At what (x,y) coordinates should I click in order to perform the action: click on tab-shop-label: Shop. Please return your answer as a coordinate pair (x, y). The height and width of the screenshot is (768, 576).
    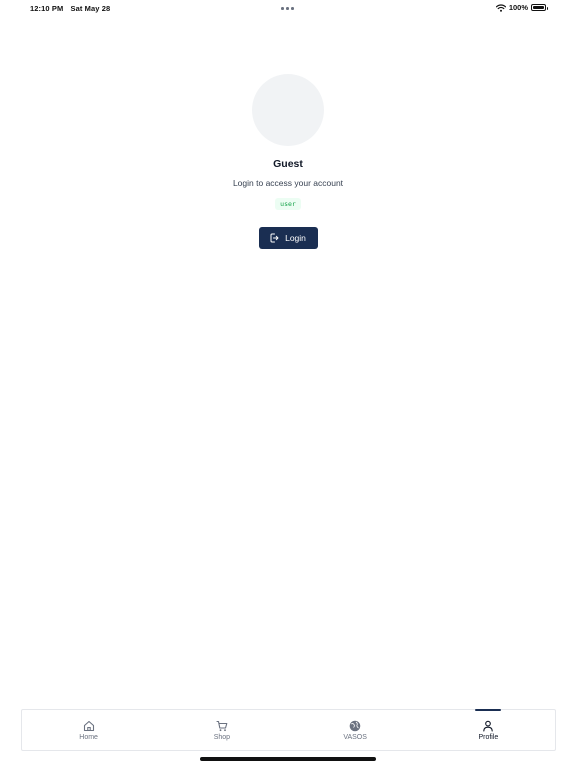
    Looking at the image, I should click on (222, 737).